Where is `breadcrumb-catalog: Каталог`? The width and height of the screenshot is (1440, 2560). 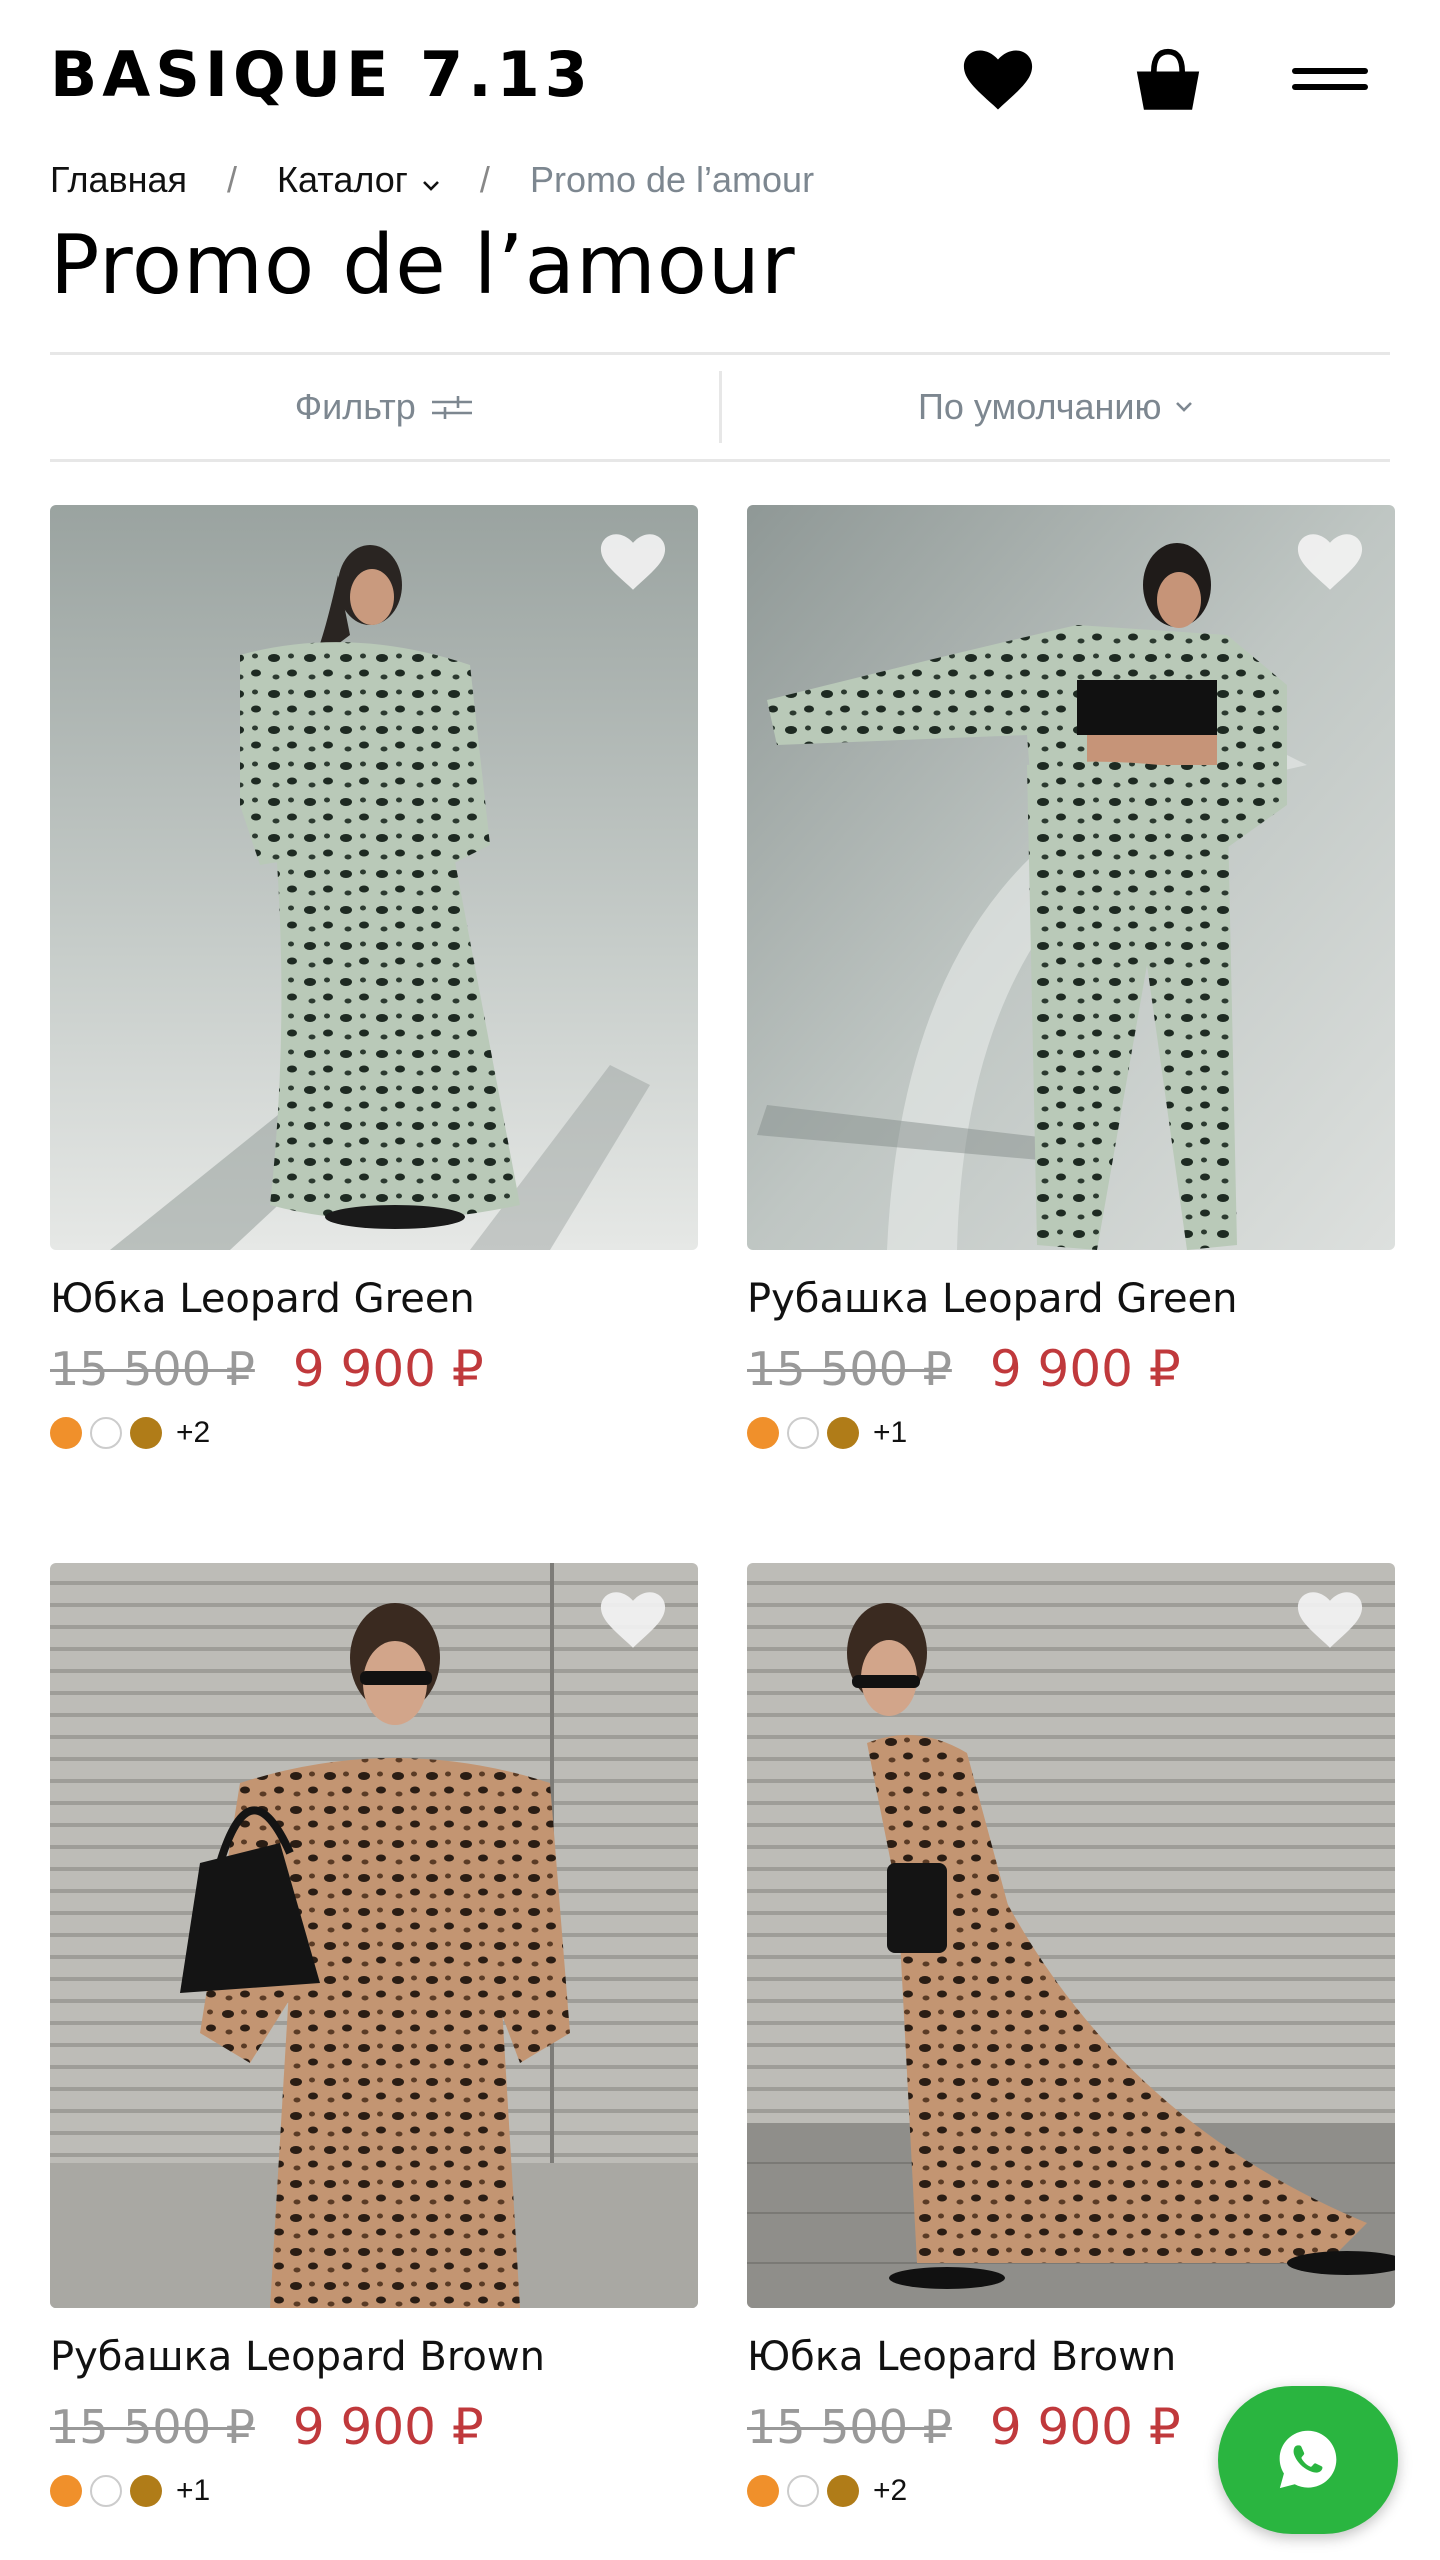
breadcrumb-catalog: Каталог is located at coordinates (342, 180).